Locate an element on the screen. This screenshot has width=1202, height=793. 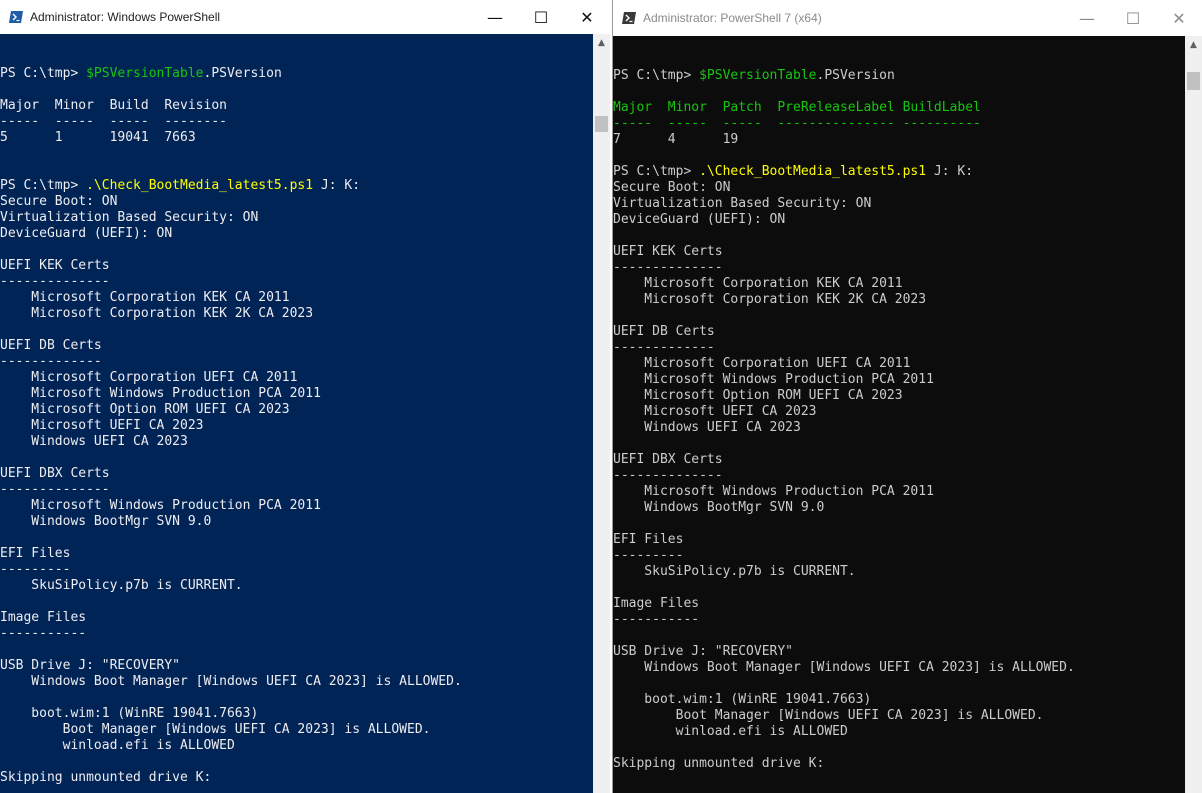
console-line: --------- is located at coordinates (899, 556).